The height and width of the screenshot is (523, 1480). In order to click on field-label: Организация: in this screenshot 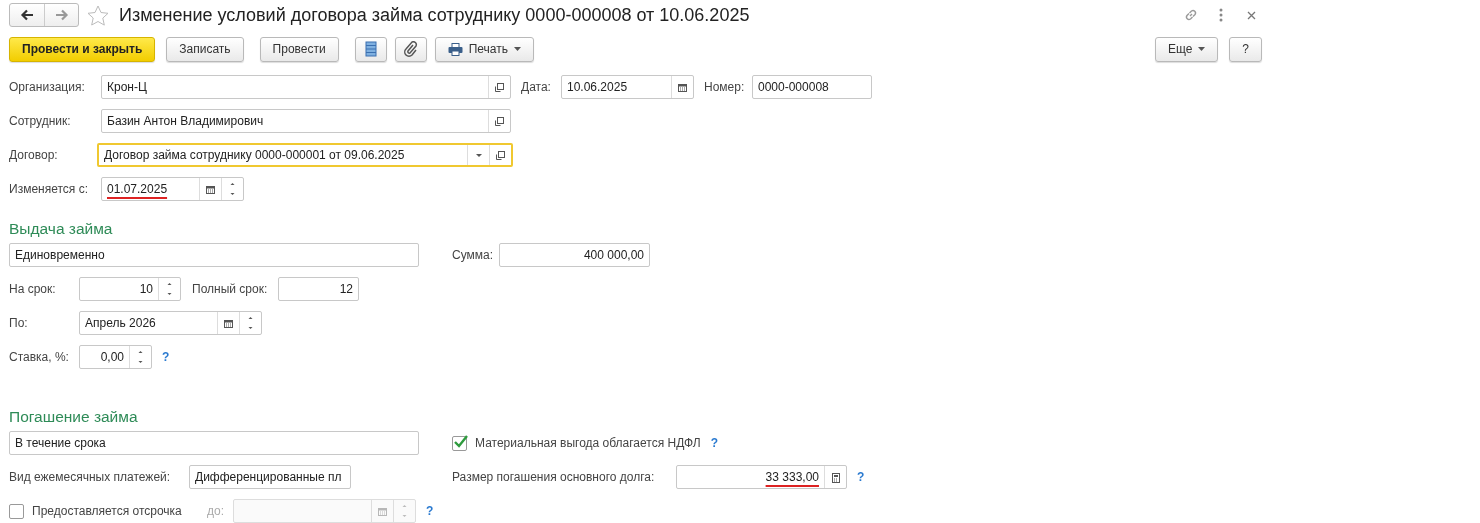, I will do `click(47, 87)`.